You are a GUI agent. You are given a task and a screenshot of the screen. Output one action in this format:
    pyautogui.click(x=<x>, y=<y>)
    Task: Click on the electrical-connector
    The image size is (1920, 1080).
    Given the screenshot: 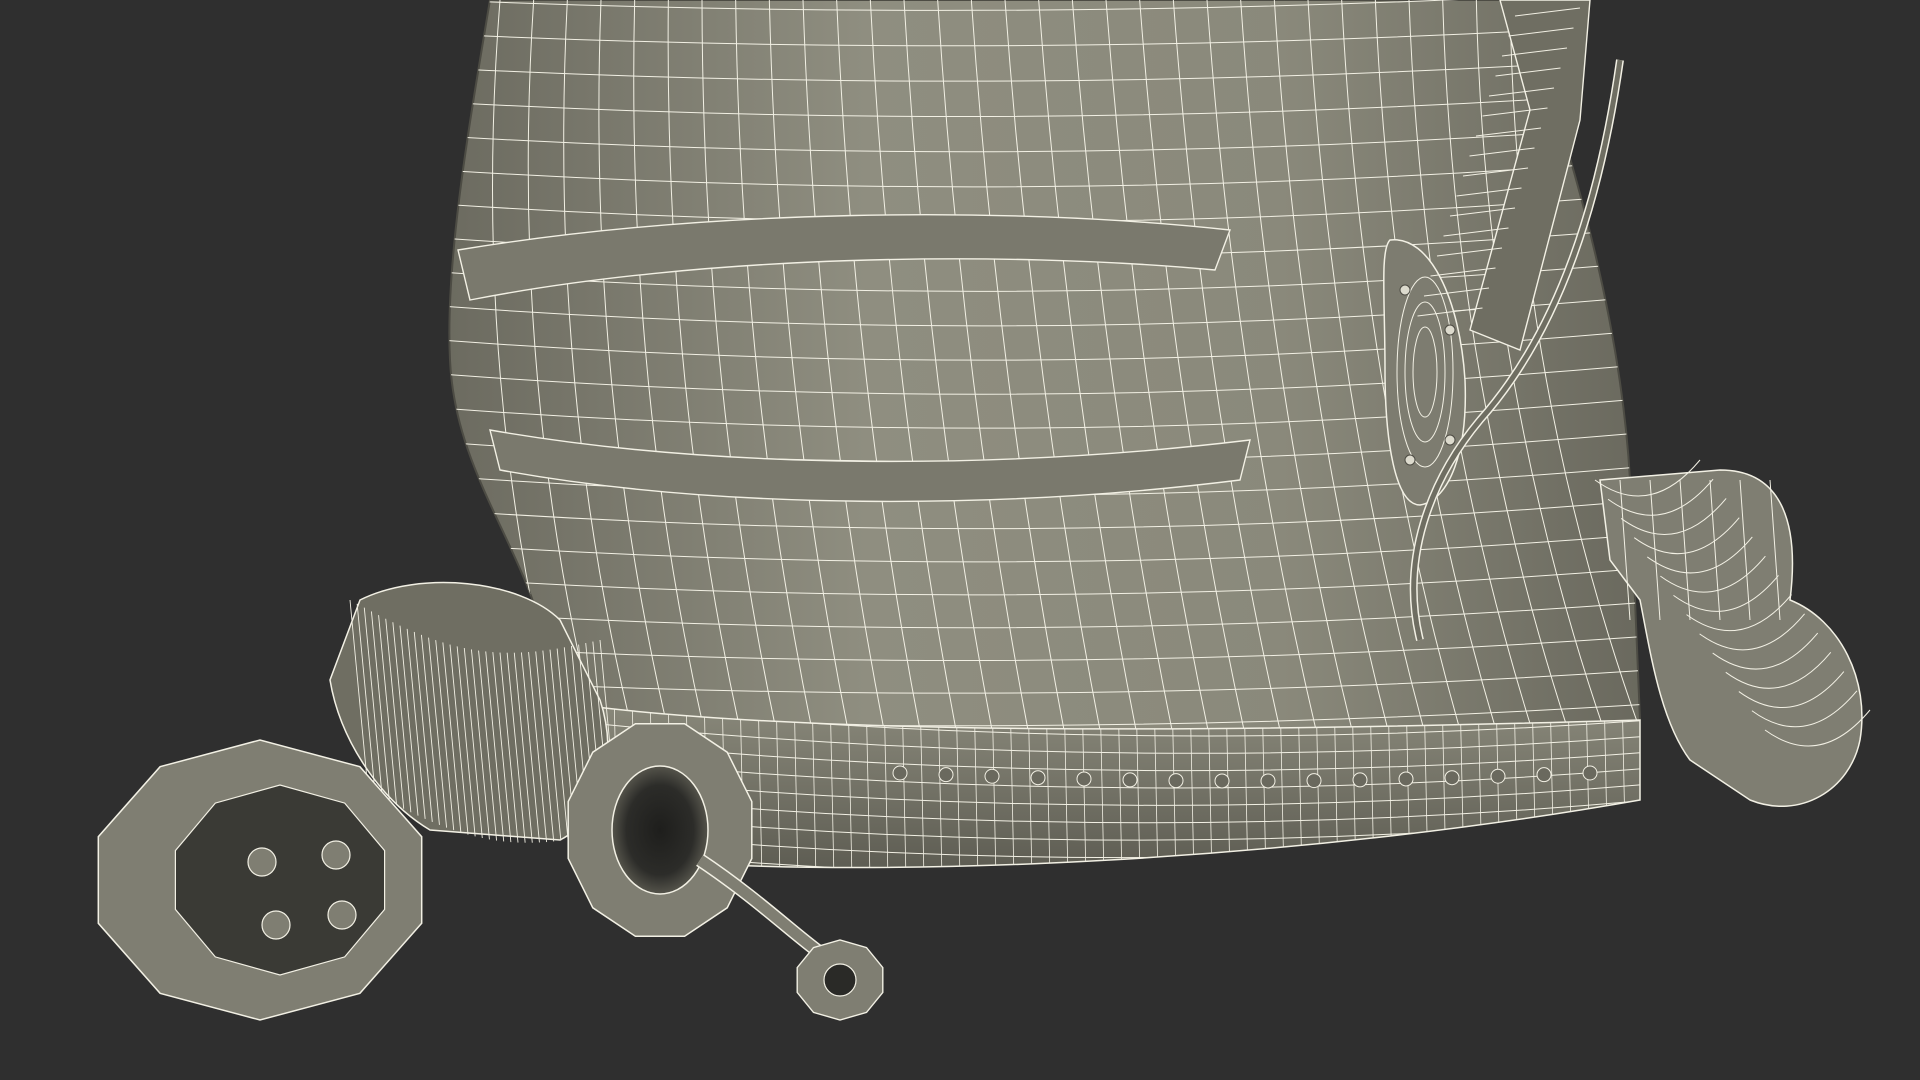 What is the action you would take?
    pyautogui.click(x=260, y=880)
    